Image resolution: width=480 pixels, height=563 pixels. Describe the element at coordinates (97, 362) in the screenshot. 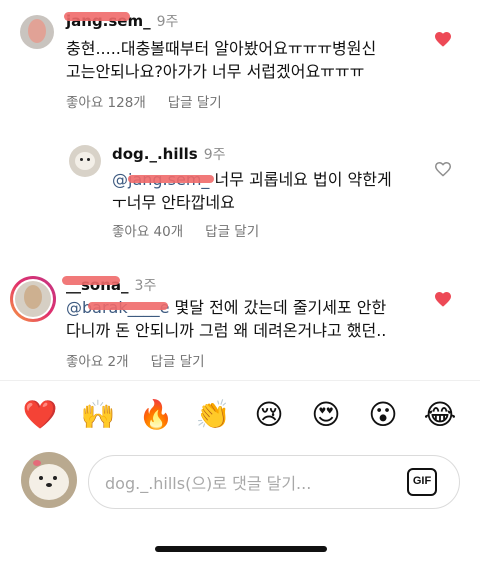

I see `likes-count: 좋아요 2개` at that location.